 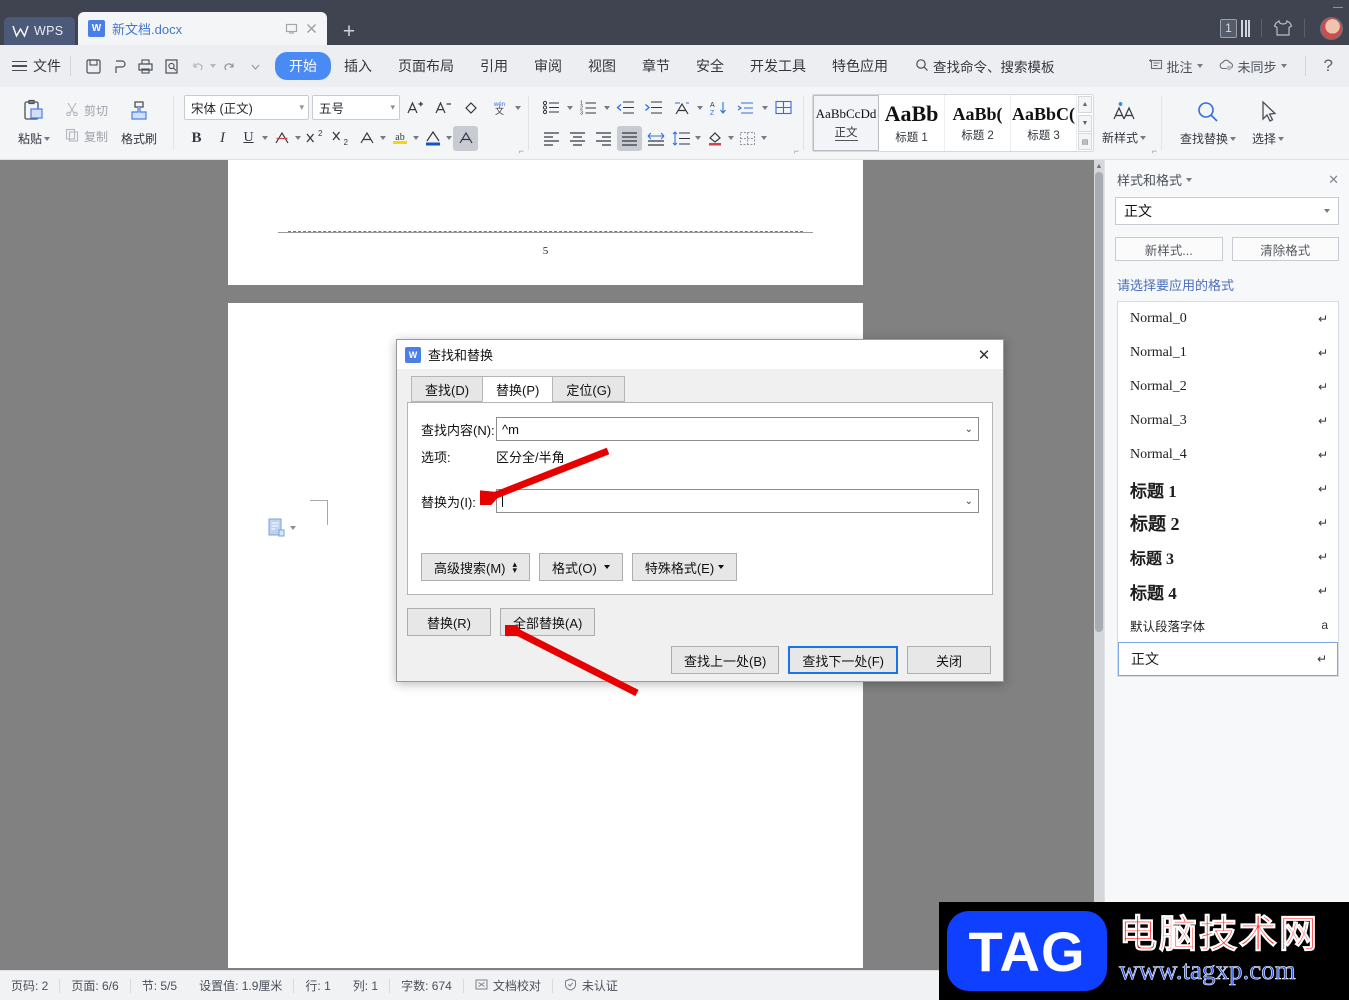 I want to click on tab-chapter: 章节, so click(x=656, y=66).